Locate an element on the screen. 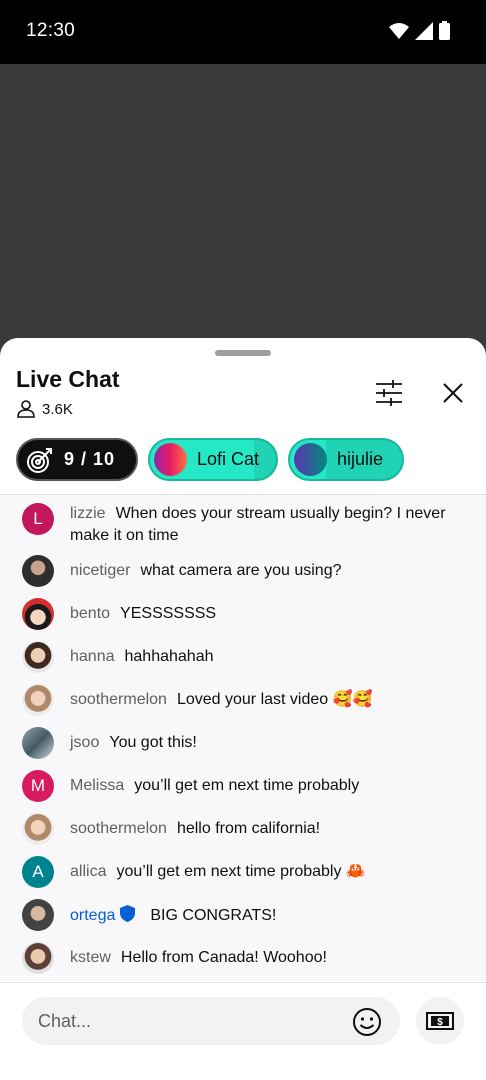 The width and height of the screenshot is (486, 1080). message-text: You got this! is located at coordinates (153, 742).